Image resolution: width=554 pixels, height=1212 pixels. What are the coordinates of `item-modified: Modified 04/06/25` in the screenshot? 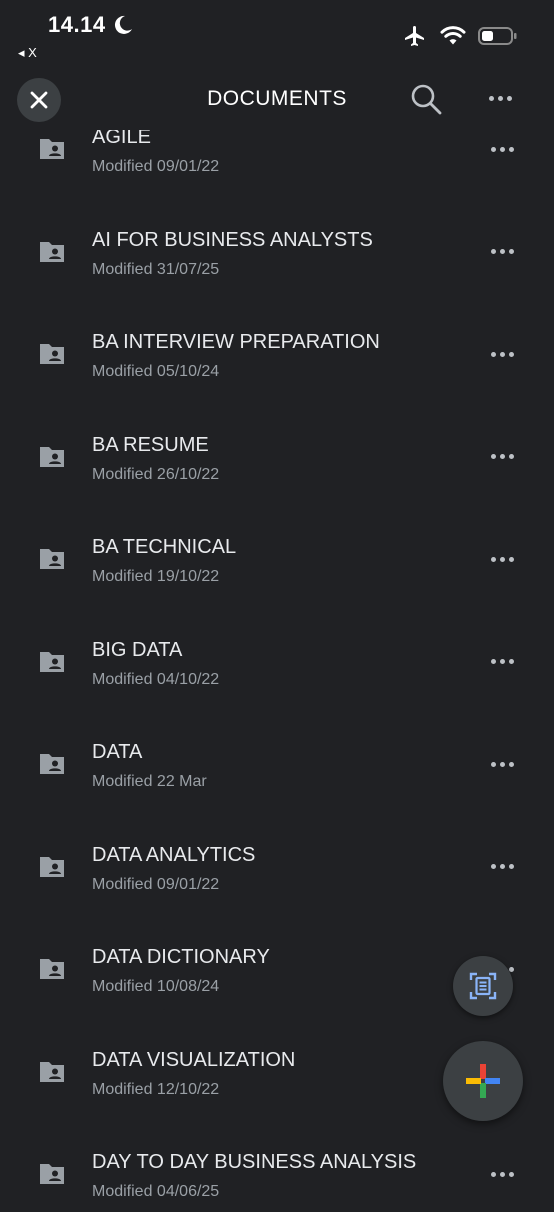 It's located at (156, 1191).